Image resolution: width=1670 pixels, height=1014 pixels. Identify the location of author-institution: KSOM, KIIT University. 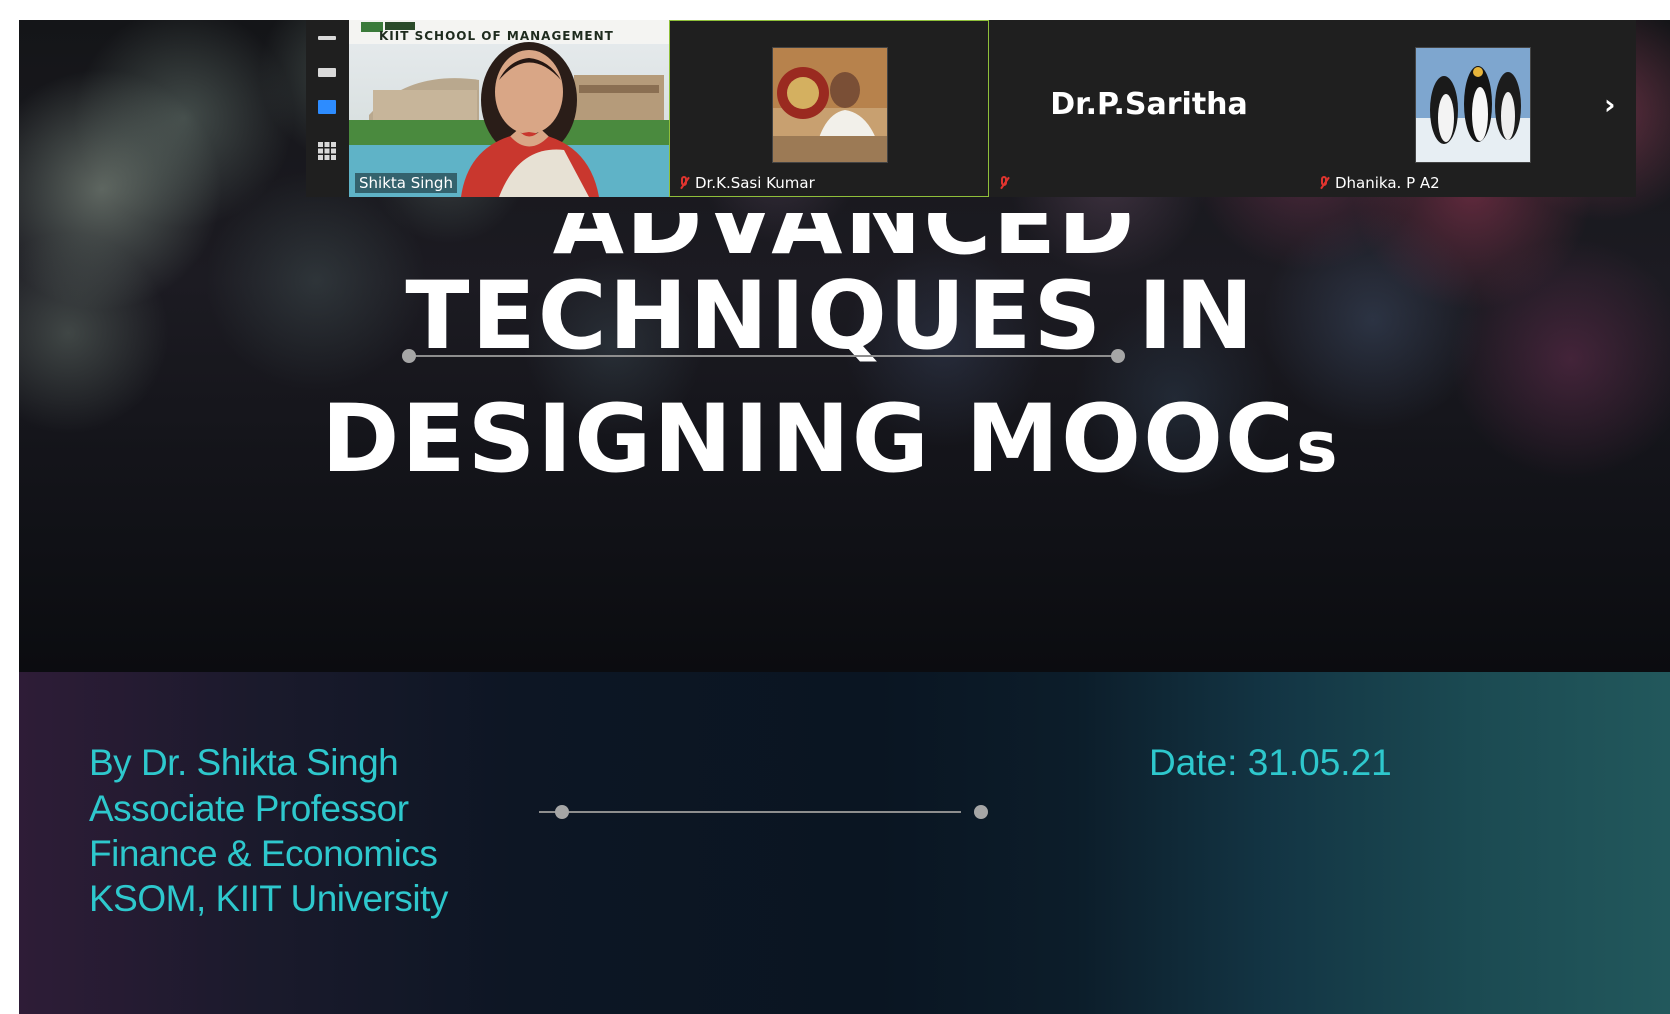
(268, 898).